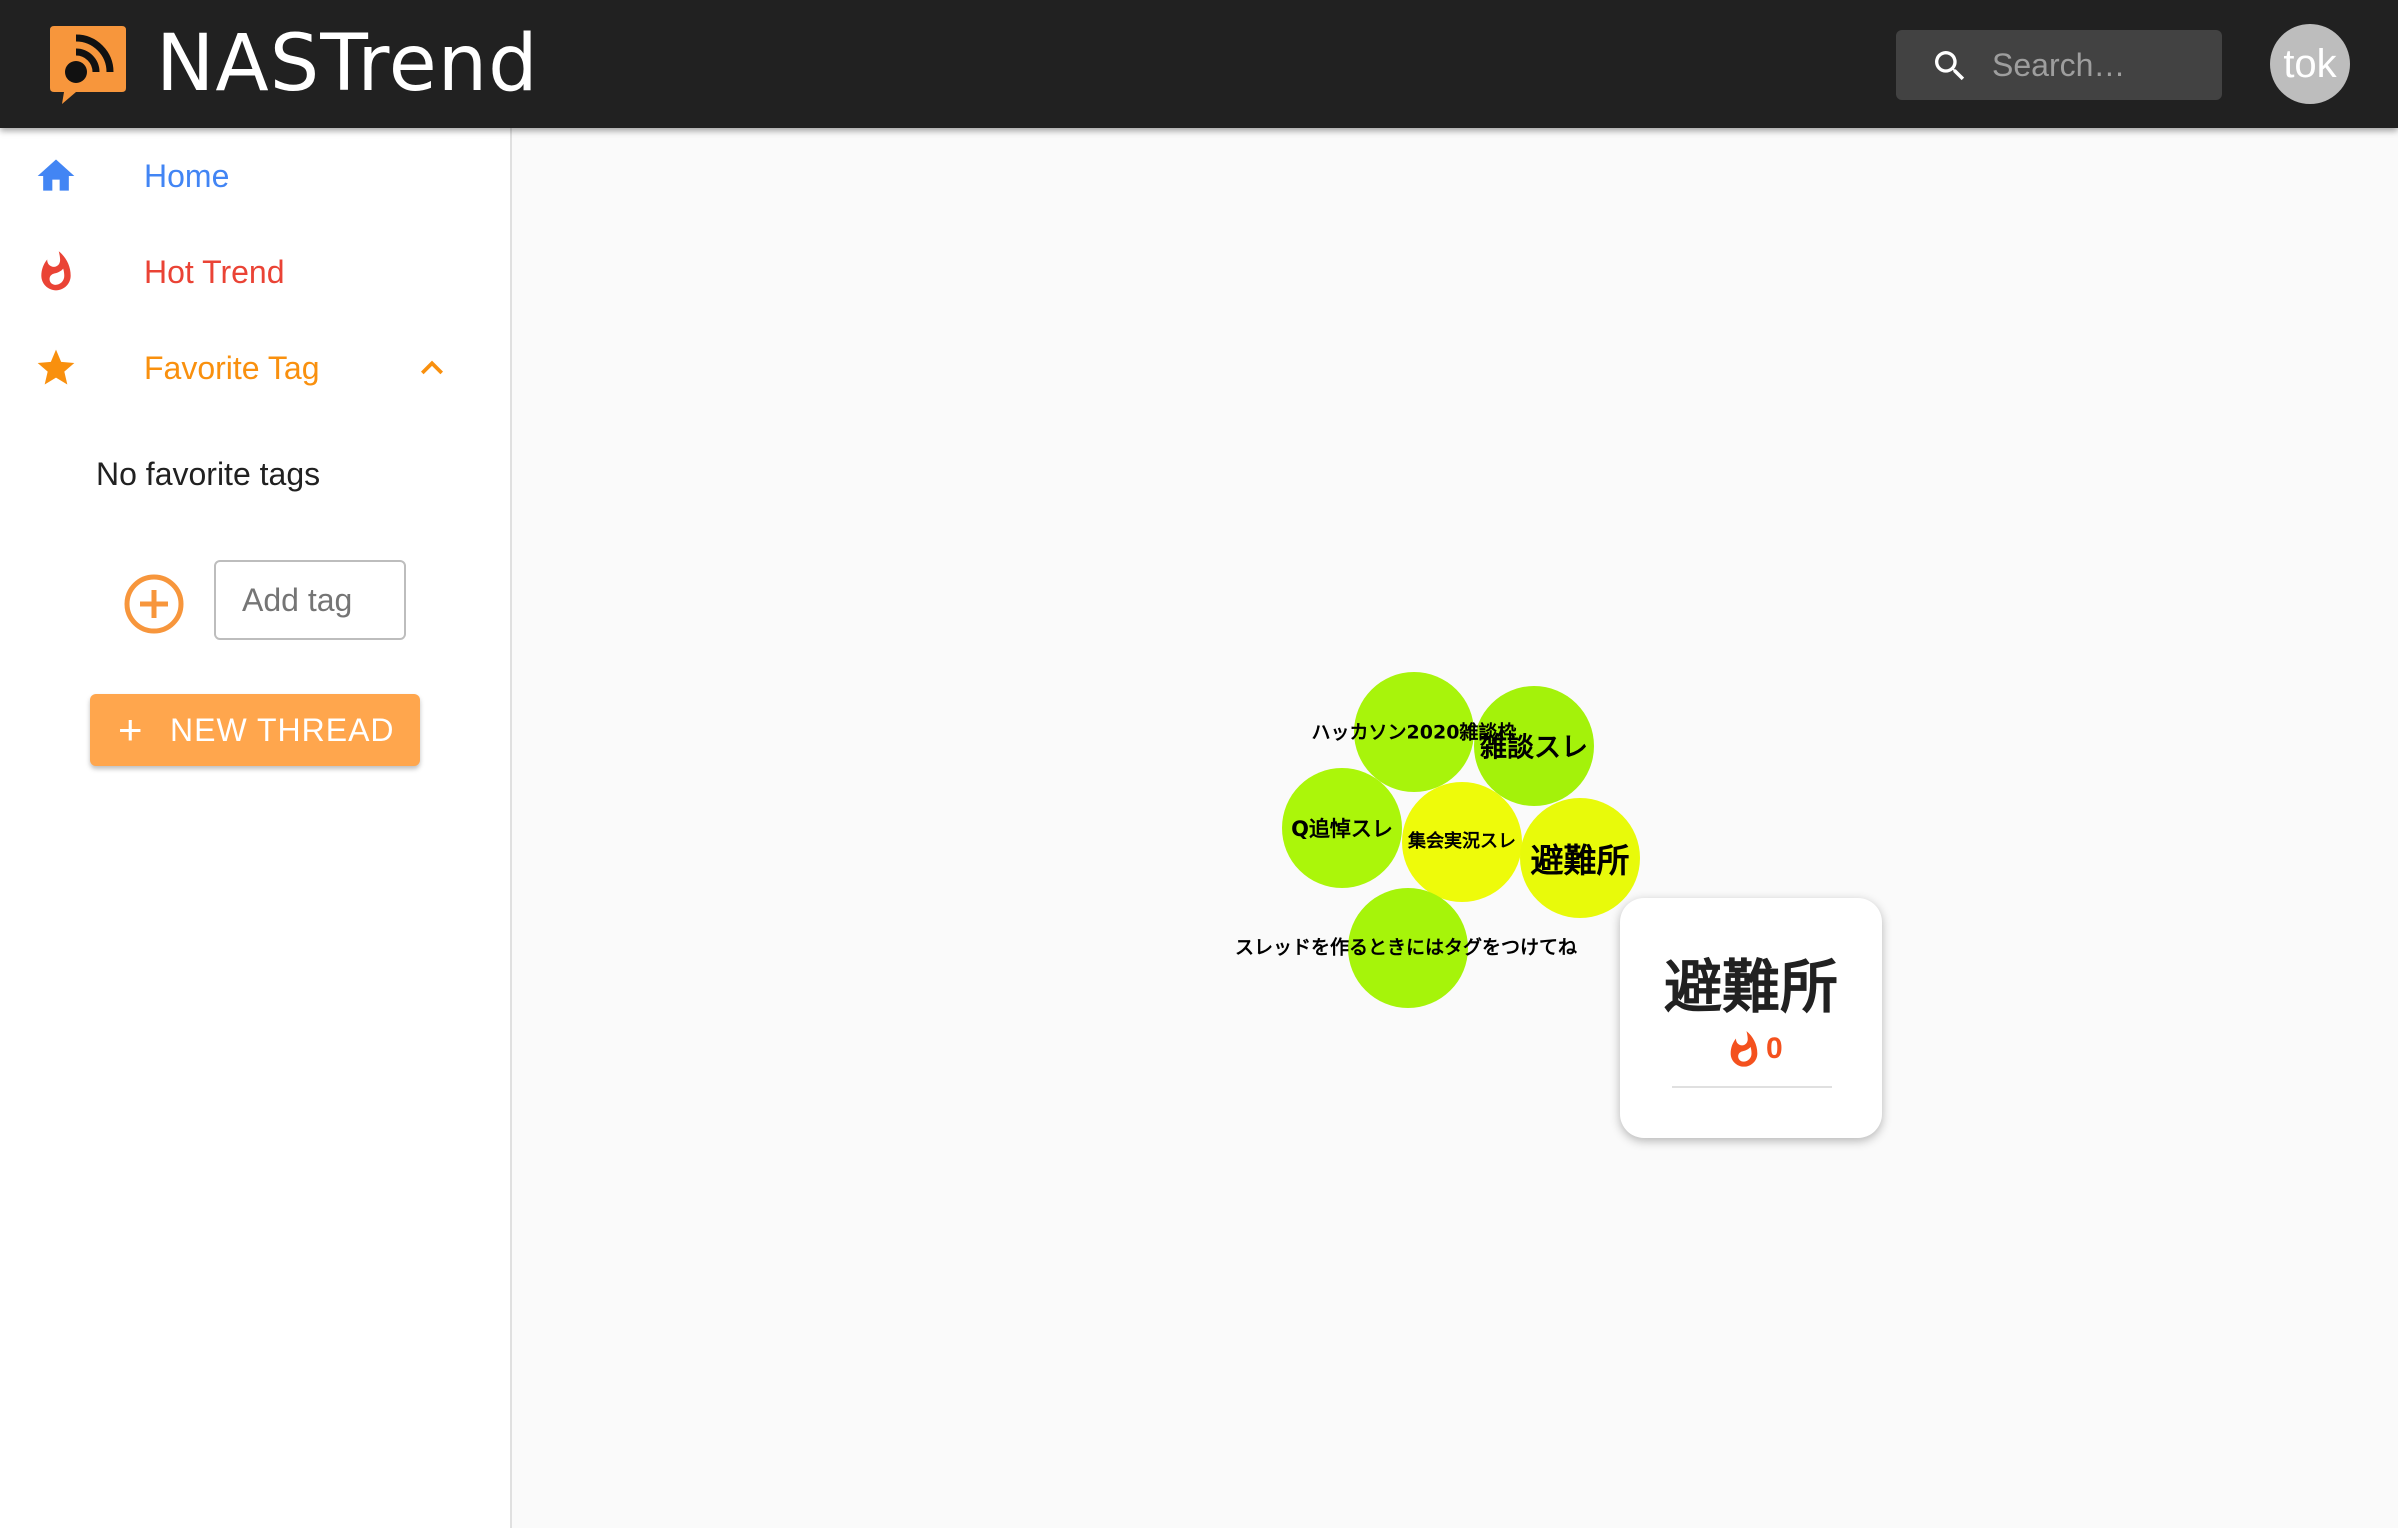 The height and width of the screenshot is (1528, 2398). I want to click on divider, so click(1752, 1087).